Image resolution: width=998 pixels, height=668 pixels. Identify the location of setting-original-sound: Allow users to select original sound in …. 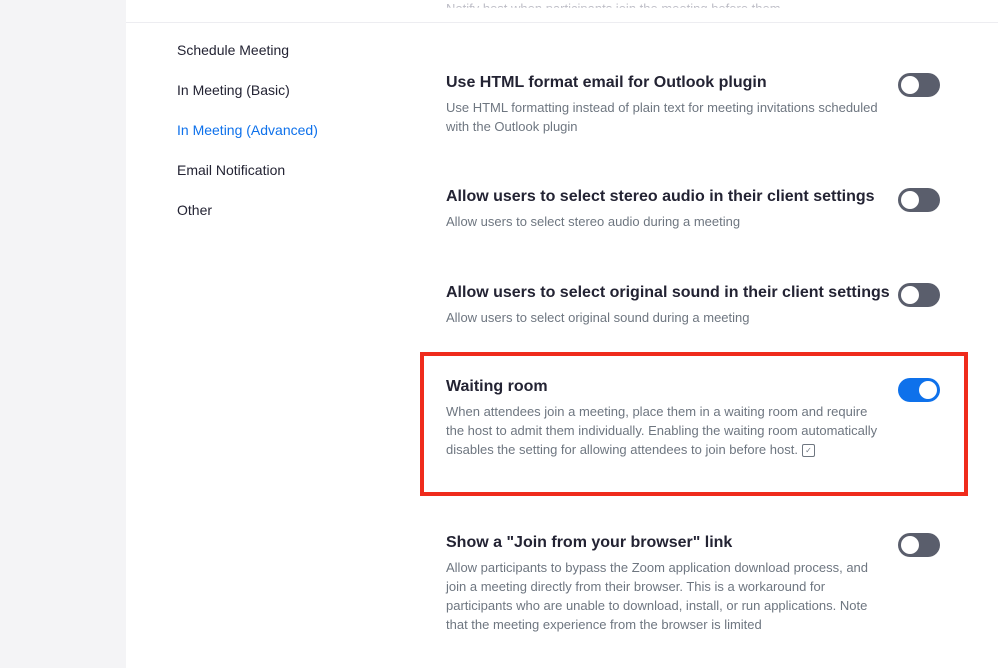
(668, 304).